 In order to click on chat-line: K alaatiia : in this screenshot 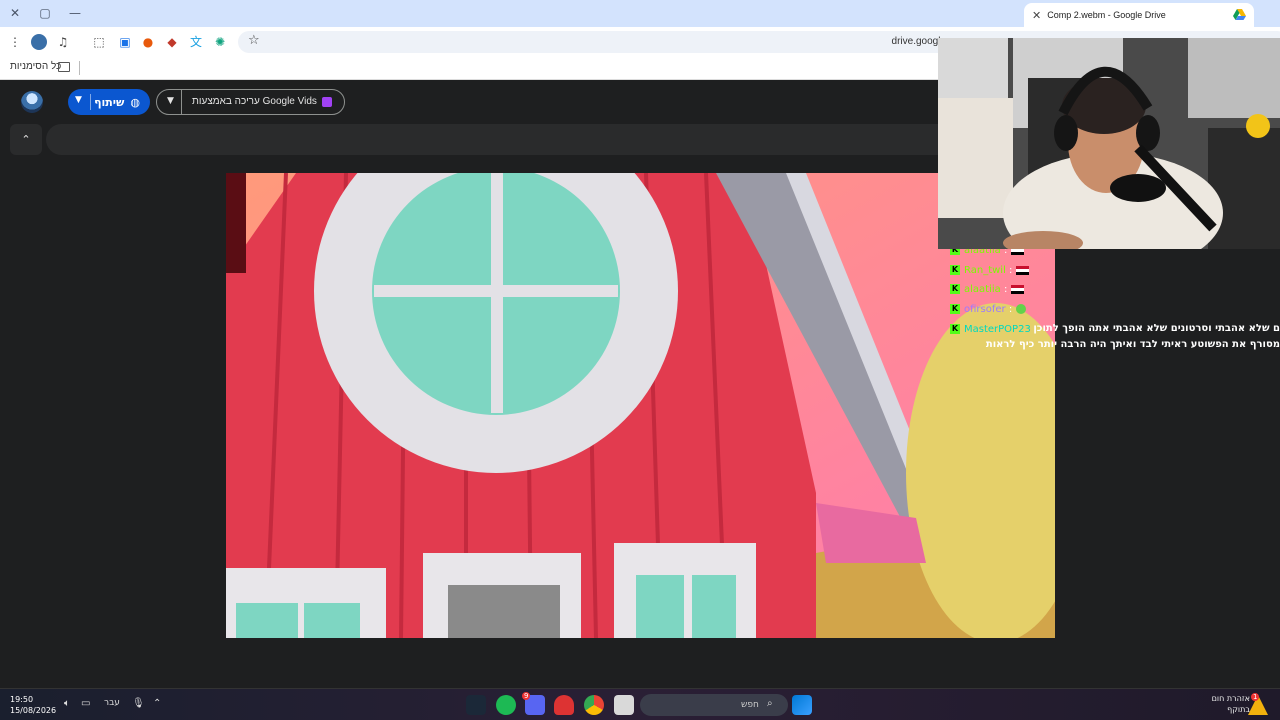, I will do `click(987, 289)`.